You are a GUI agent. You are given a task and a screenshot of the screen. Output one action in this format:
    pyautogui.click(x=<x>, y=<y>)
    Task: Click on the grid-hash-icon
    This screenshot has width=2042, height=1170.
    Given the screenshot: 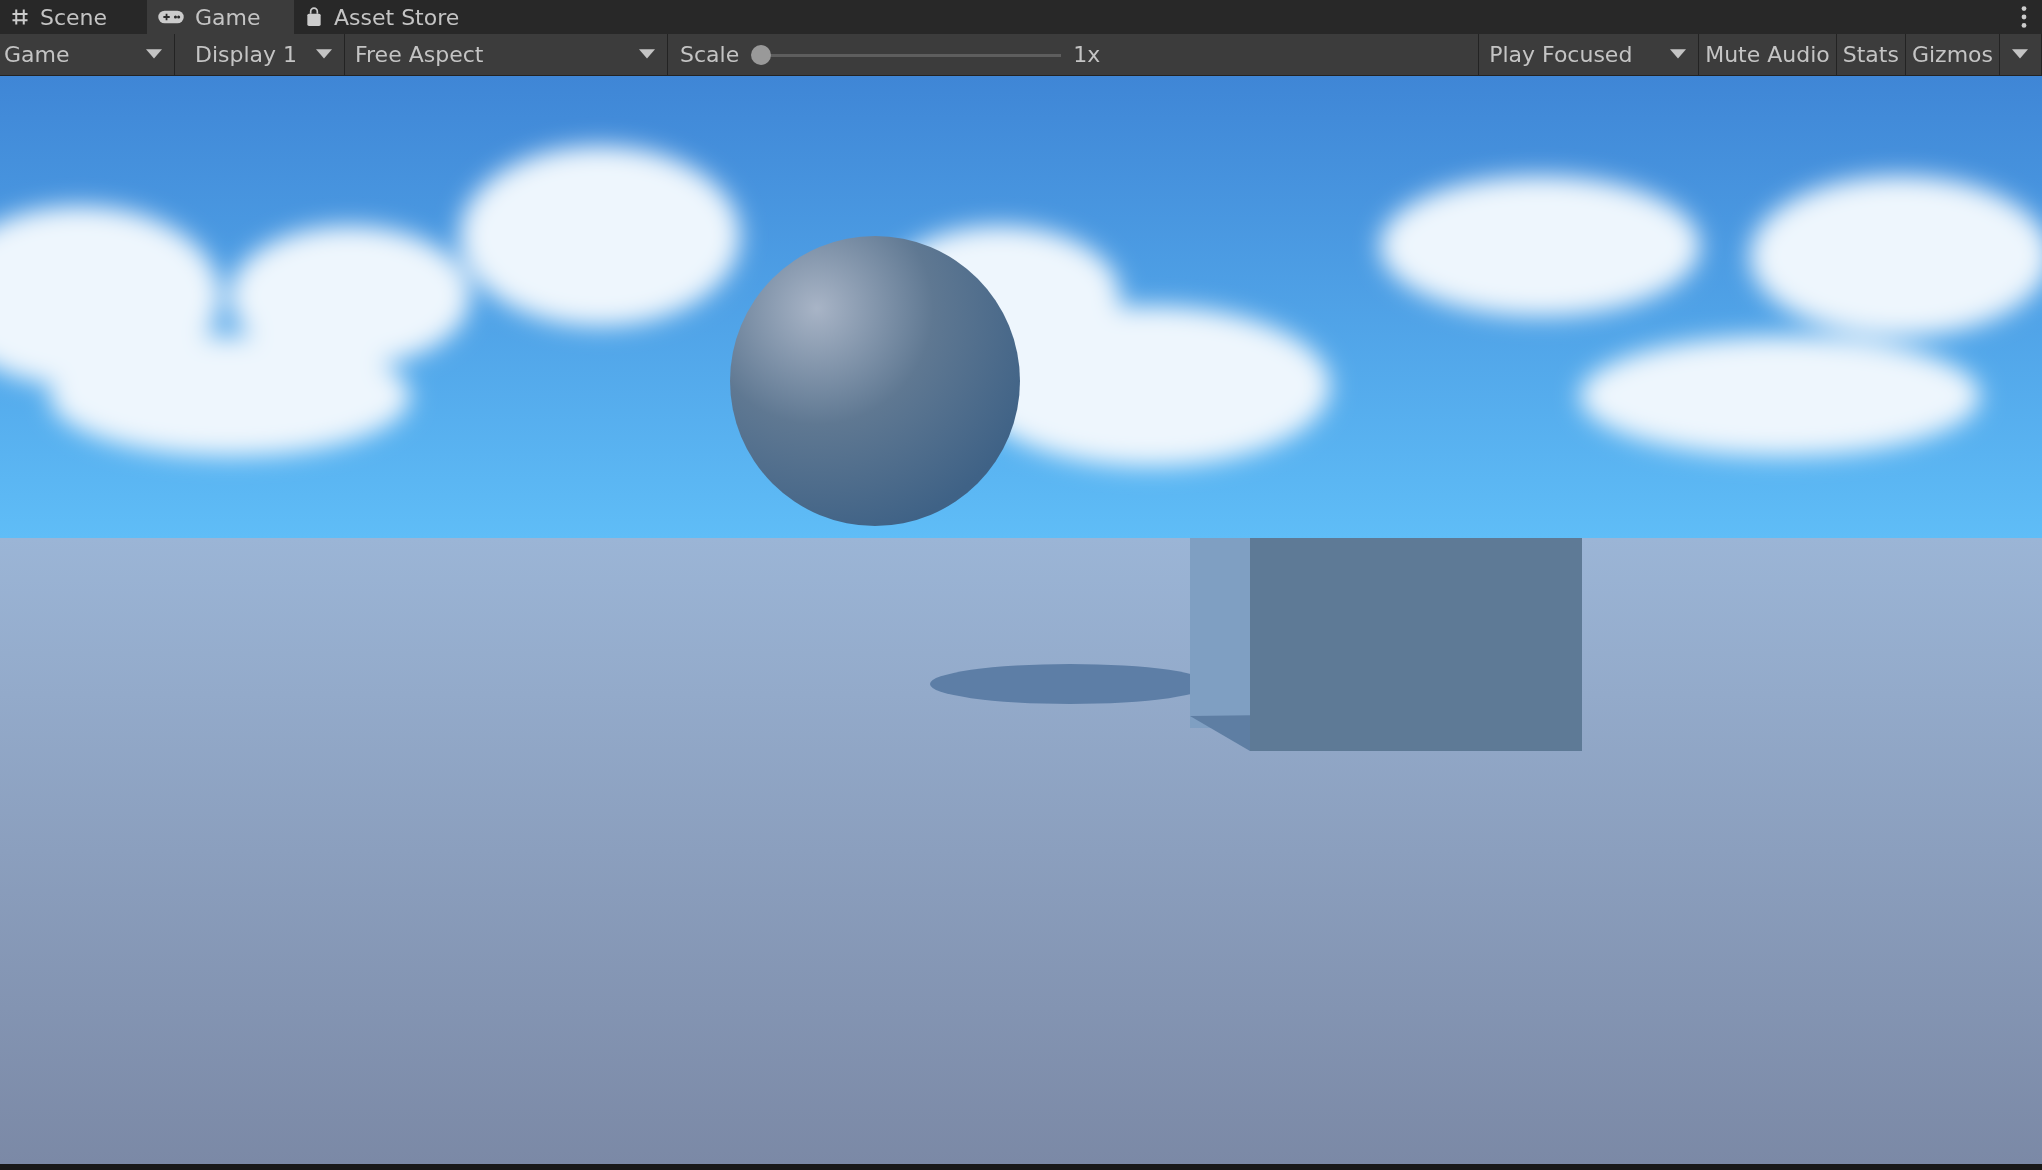 What is the action you would take?
    pyautogui.click(x=20, y=17)
    